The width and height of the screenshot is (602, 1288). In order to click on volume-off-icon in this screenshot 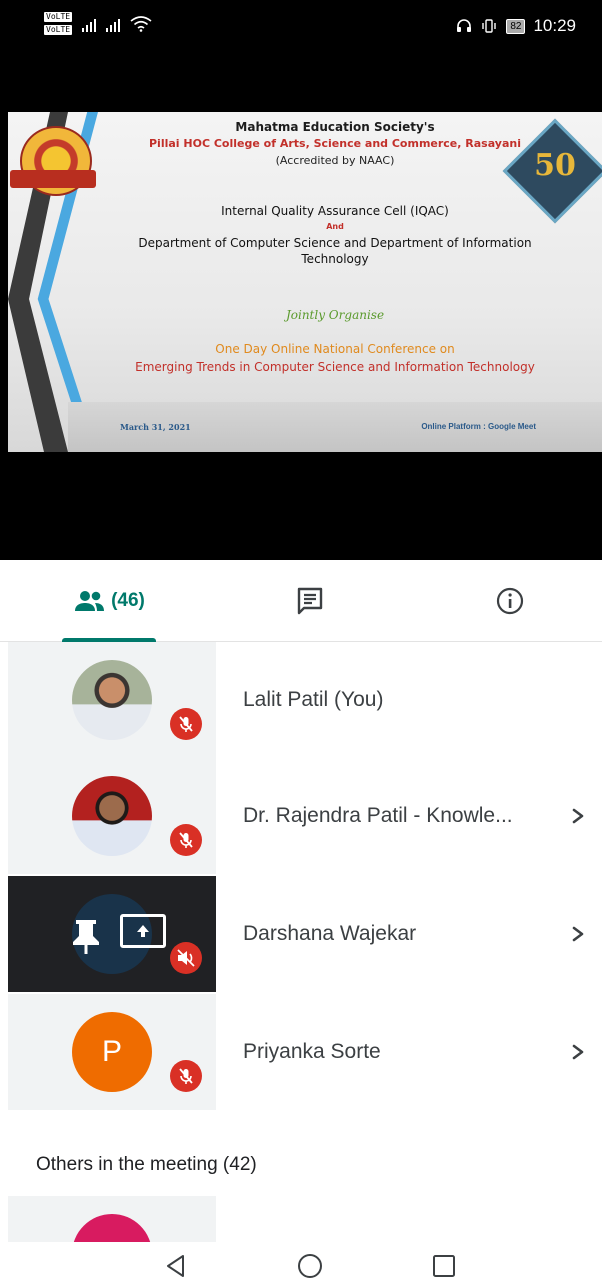, I will do `click(186, 958)`.